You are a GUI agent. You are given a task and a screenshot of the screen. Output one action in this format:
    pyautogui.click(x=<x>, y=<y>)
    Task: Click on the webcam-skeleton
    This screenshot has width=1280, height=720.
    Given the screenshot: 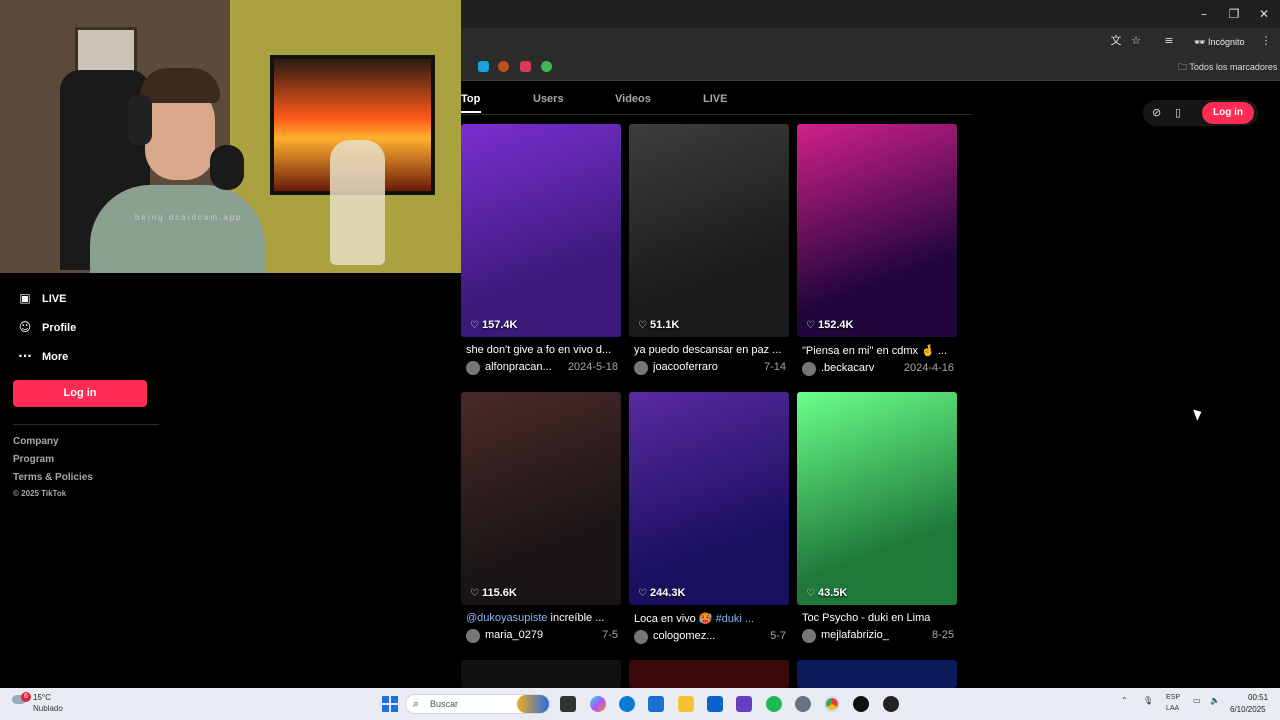 What is the action you would take?
    pyautogui.click(x=357, y=202)
    